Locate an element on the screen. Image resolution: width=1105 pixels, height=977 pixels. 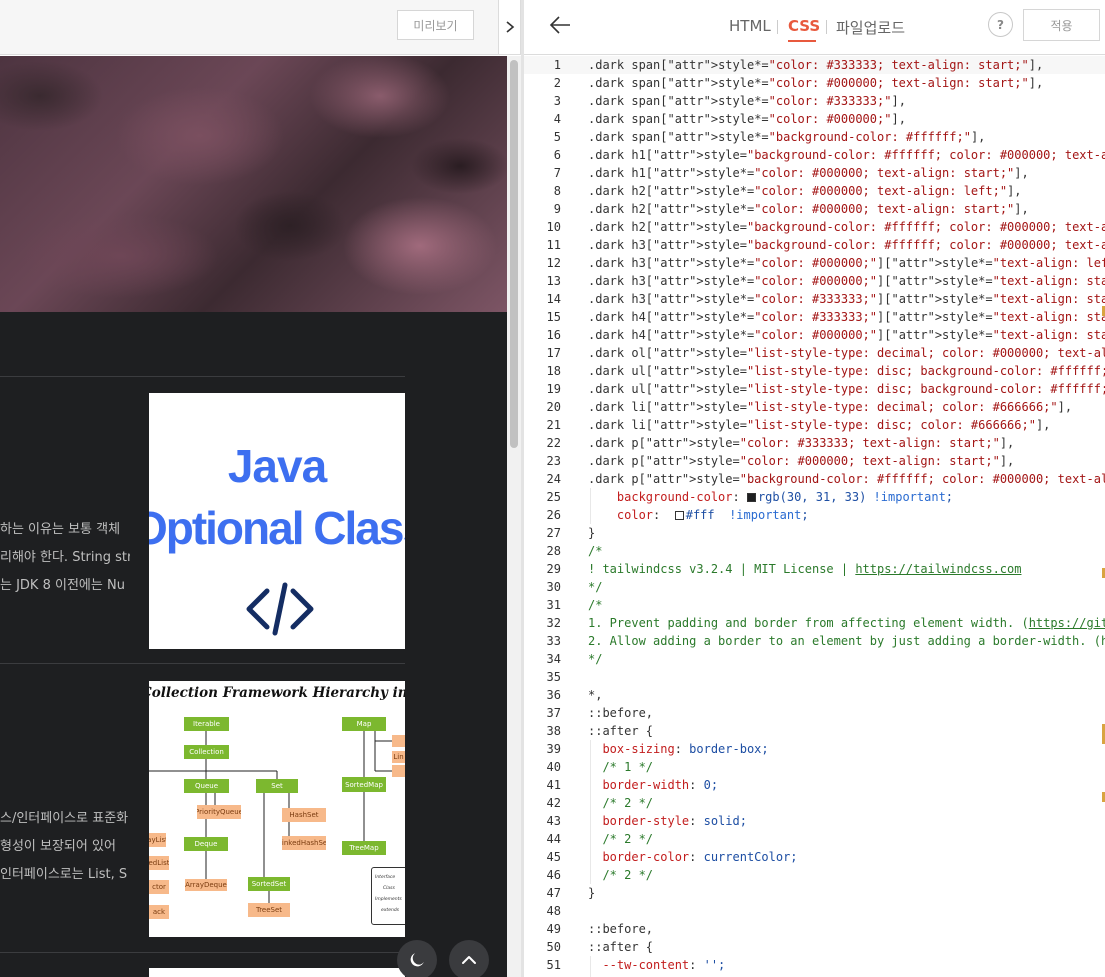
code-line: 48 is located at coordinates (814, 911).